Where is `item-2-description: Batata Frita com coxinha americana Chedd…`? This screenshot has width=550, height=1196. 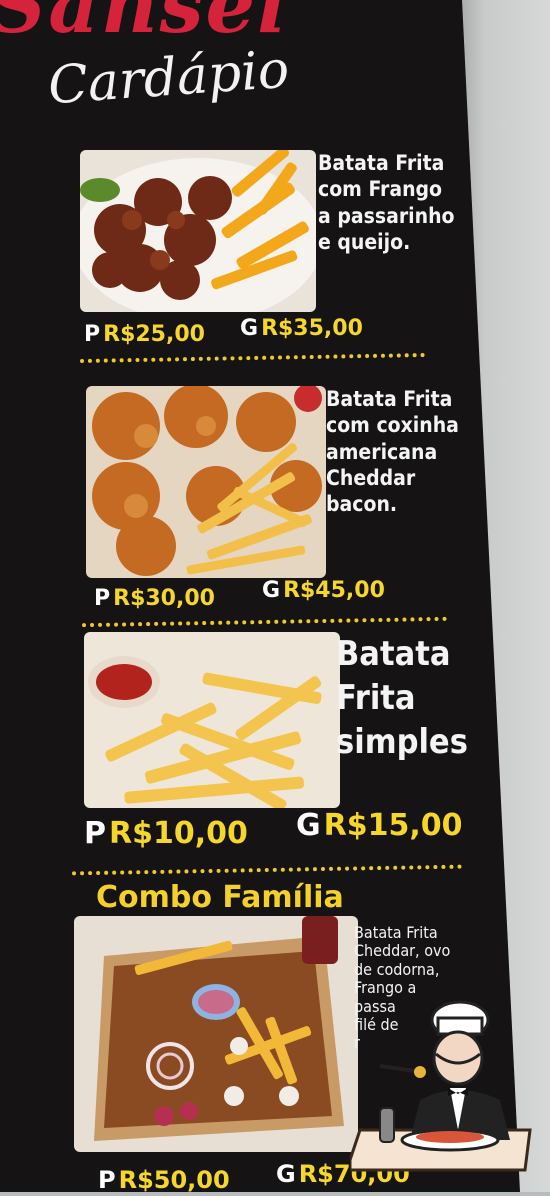 item-2-description: Batata Frita com coxinha americana Chedd… is located at coordinates (392, 451).